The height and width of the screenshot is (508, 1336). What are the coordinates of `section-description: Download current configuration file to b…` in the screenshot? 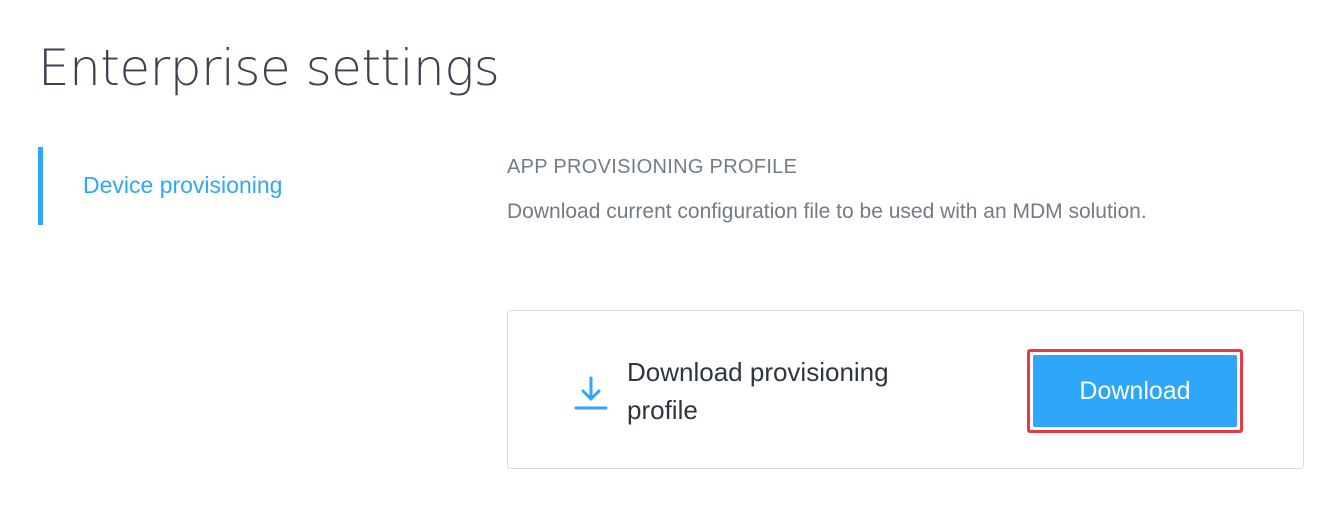 It's located at (827, 211).